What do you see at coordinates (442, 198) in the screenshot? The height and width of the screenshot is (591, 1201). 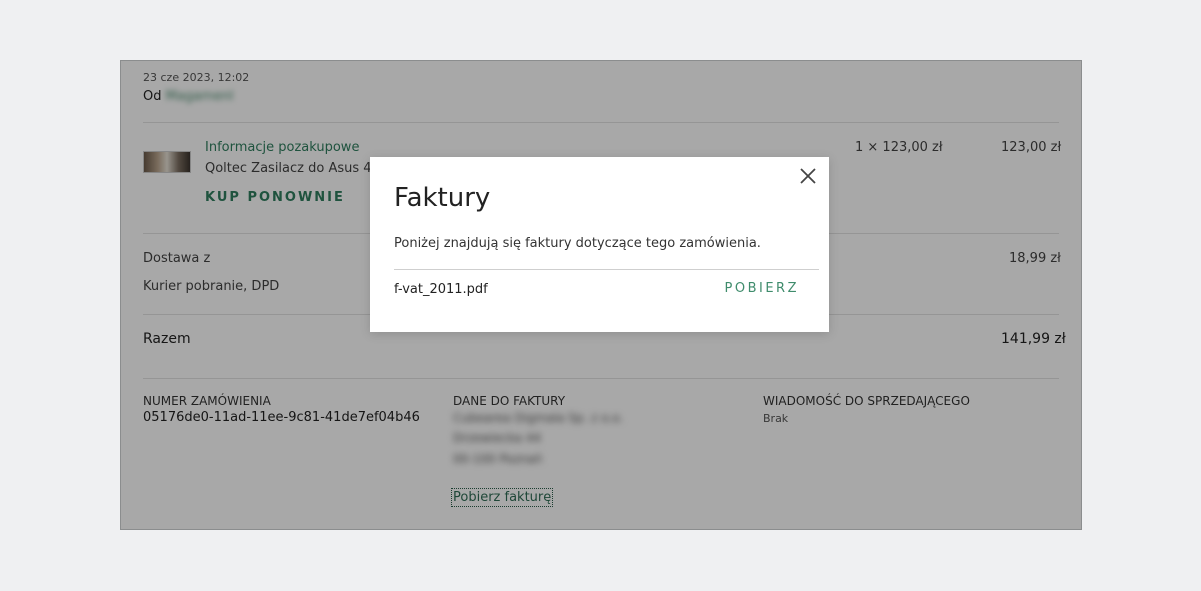 I see `modal-title: Faktury` at bounding box center [442, 198].